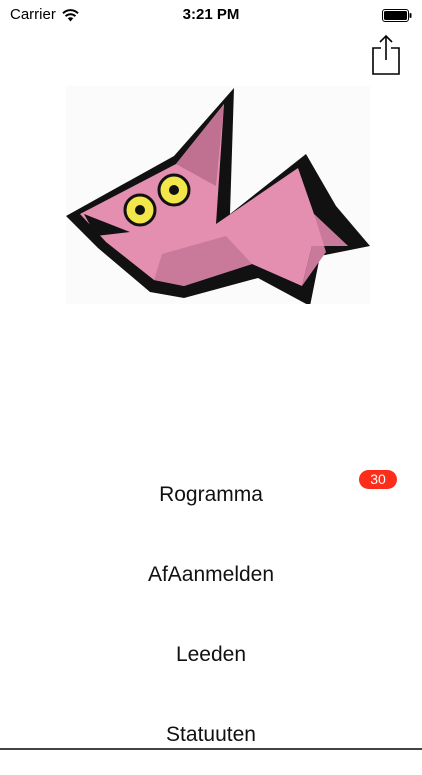 This screenshot has width=422, height=775. I want to click on menu-item-statuuten: Statuuten, so click(211, 735).